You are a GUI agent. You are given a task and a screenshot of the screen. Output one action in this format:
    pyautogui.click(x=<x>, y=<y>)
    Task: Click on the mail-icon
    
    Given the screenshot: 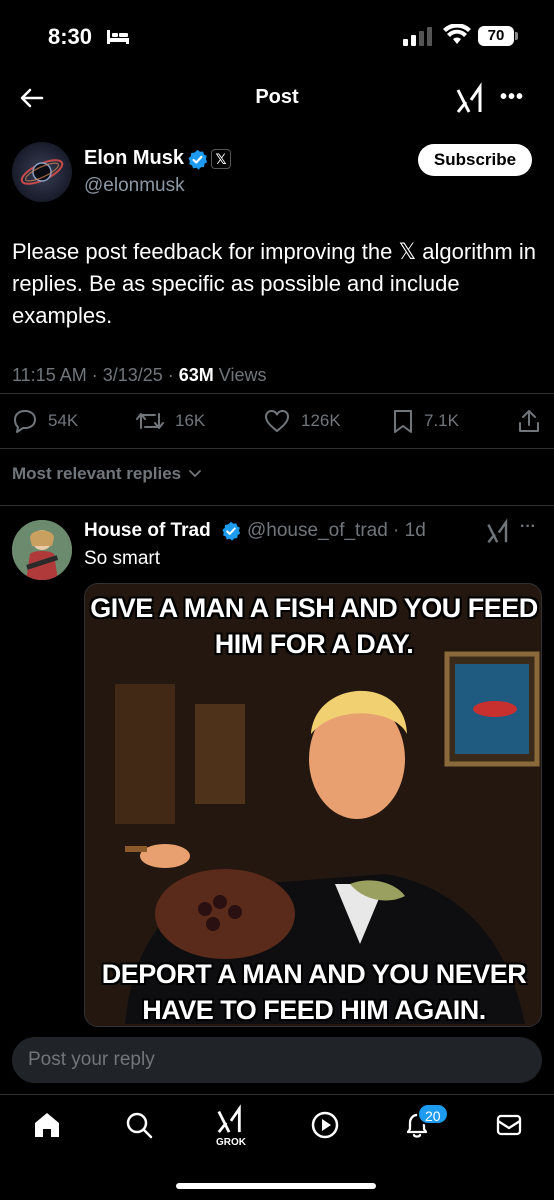 What is the action you would take?
    pyautogui.click(x=509, y=1125)
    